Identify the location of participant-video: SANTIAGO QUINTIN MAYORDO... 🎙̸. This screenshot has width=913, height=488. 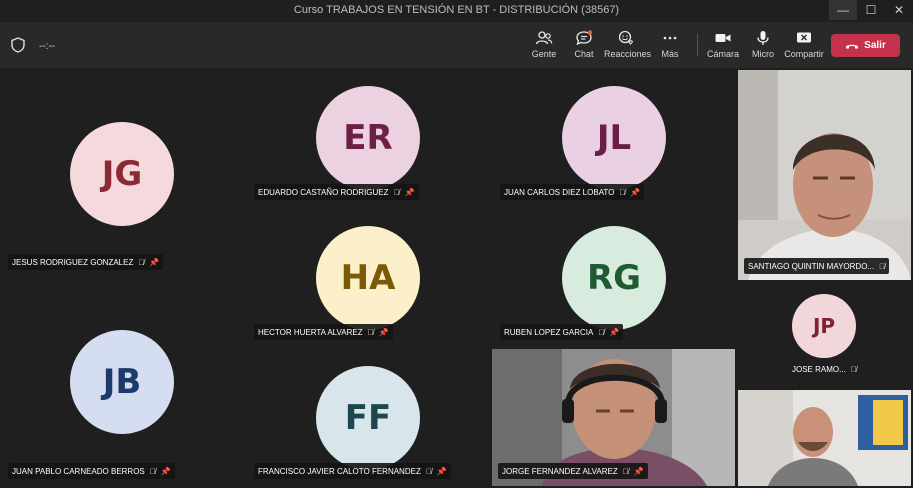
(824, 175).